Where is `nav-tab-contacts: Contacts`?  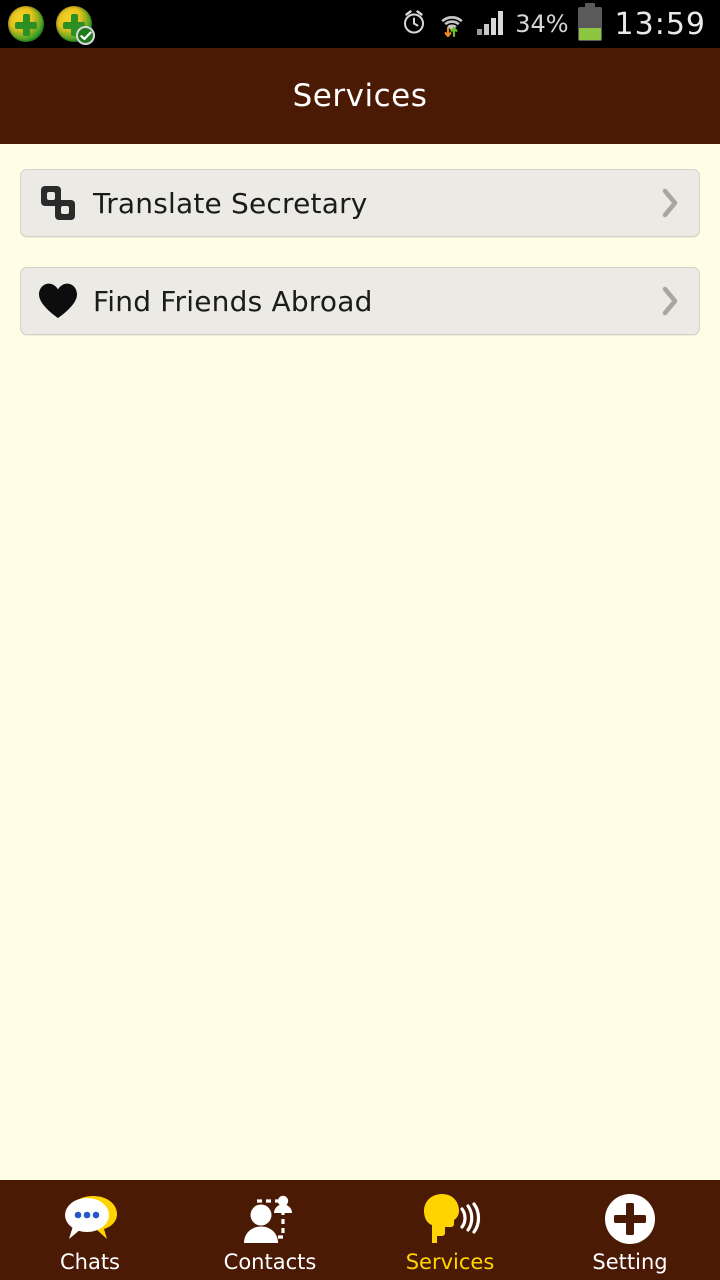 nav-tab-contacts: Contacts is located at coordinates (270, 1230).